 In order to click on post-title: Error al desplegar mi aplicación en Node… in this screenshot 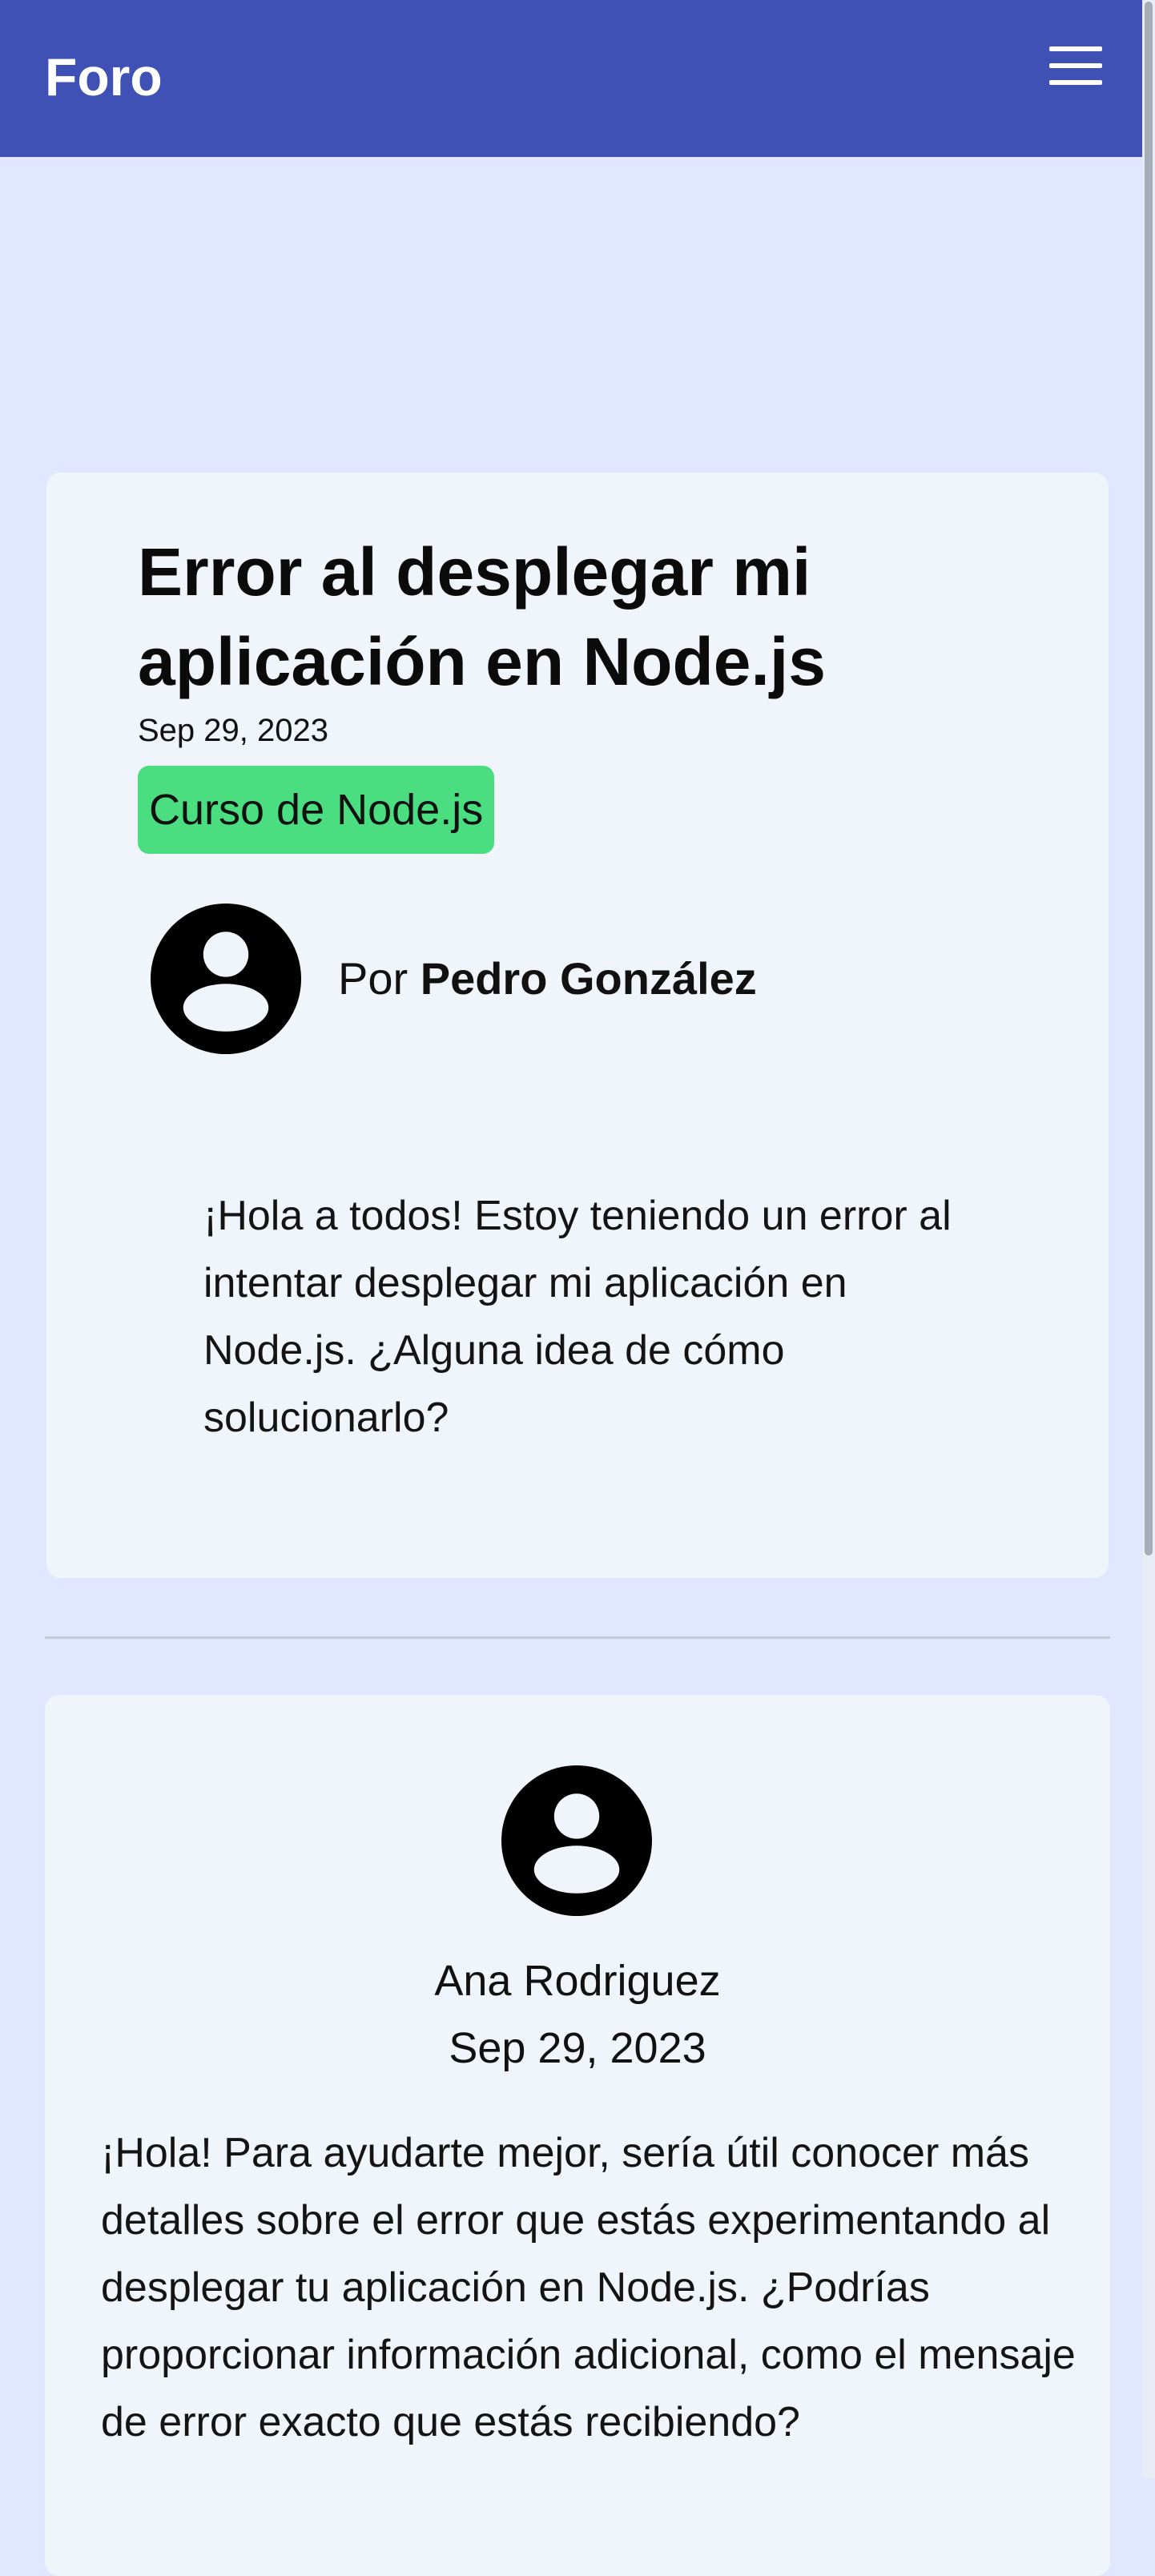, I will do `click(482, 616)`.